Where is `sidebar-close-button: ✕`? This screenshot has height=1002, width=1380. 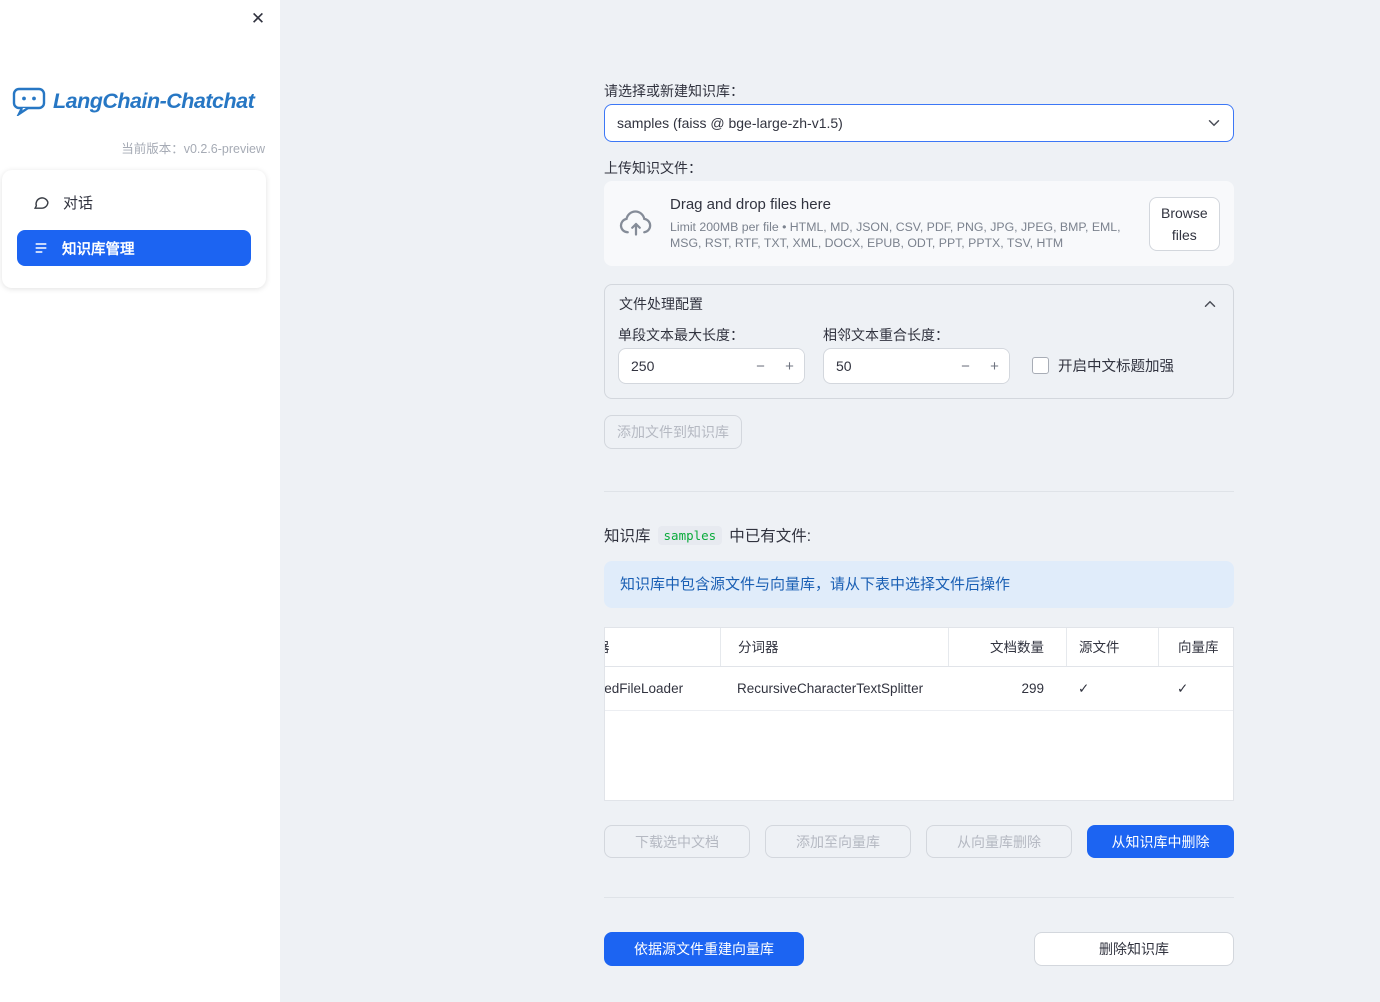 sidebar-close-button: ✕ is located at coordinates (258, 19).